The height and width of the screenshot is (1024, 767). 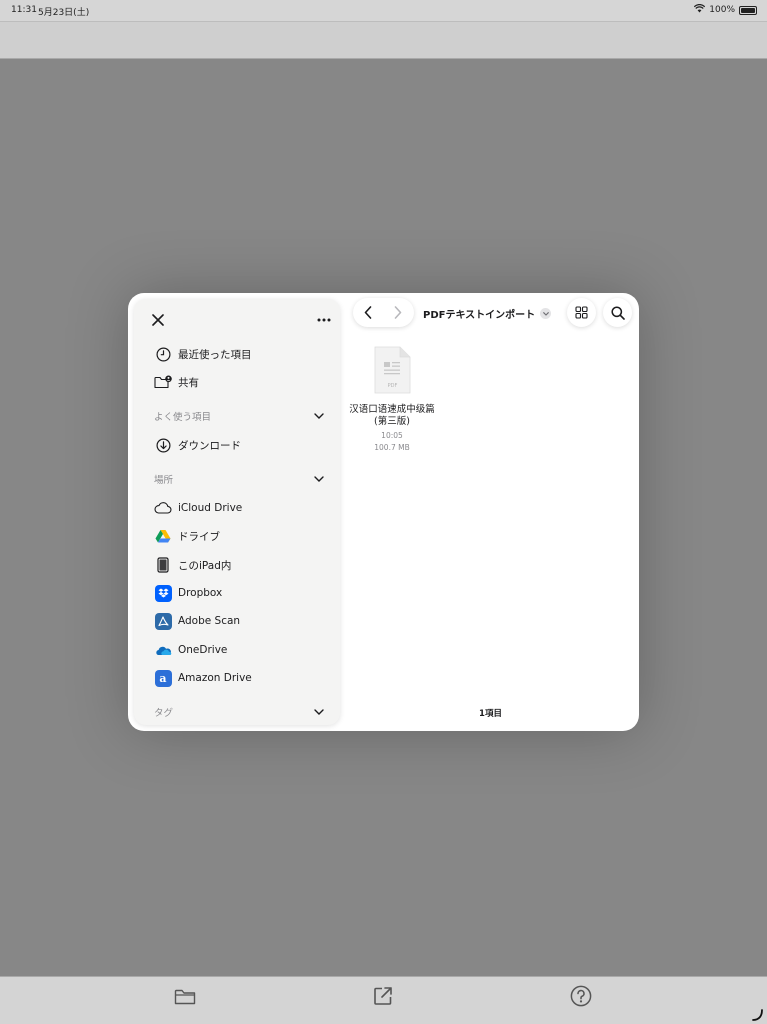 I want to click on status-right: 100%, so click(x=725, y=9).